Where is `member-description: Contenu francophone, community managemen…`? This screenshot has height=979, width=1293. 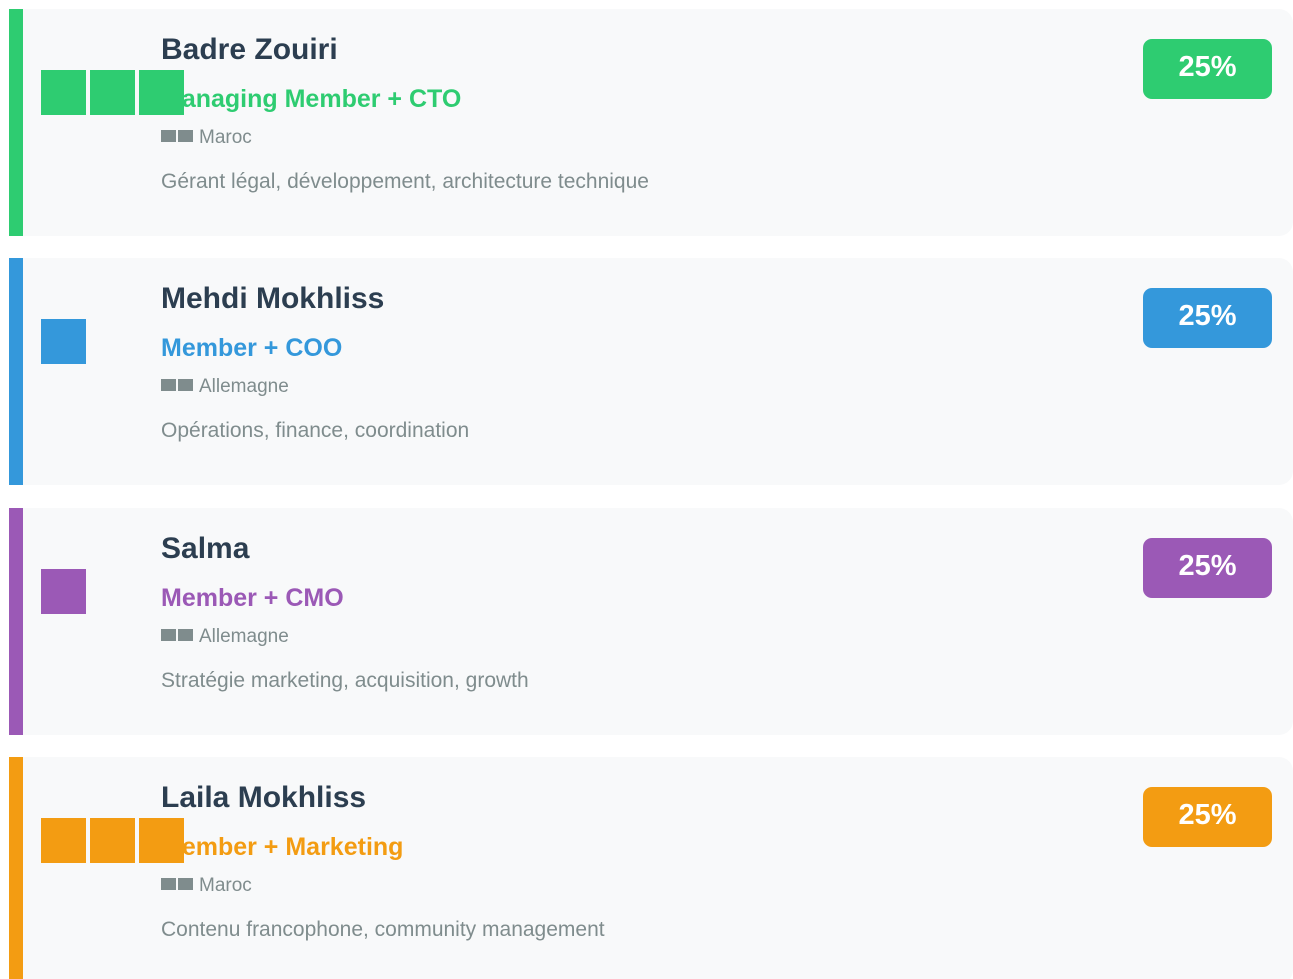
member-description: Contenu francophone, community managemen… is located at coordinates (383, 929).